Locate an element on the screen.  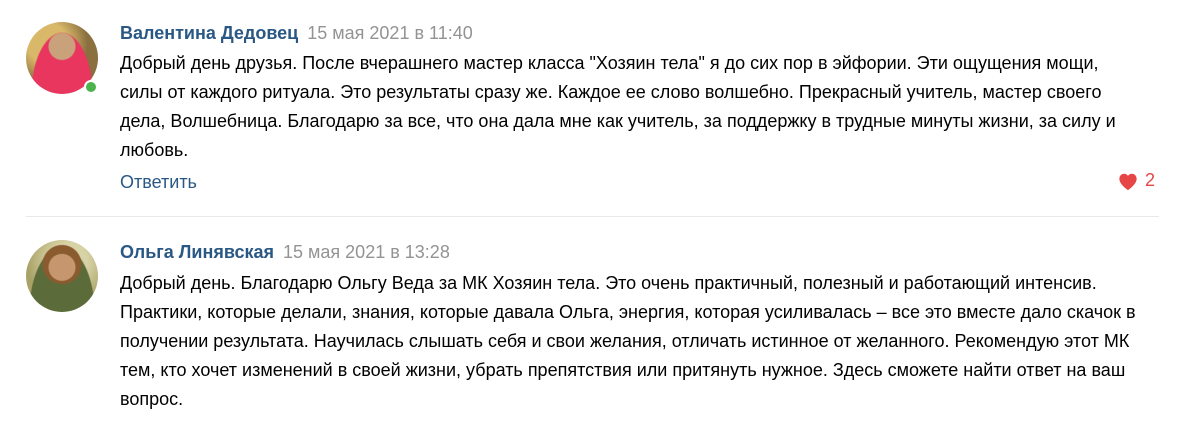
comment-header: Ольга Линявская 15 мая 2021 в 13:28 is located at coordinates (285, 252).